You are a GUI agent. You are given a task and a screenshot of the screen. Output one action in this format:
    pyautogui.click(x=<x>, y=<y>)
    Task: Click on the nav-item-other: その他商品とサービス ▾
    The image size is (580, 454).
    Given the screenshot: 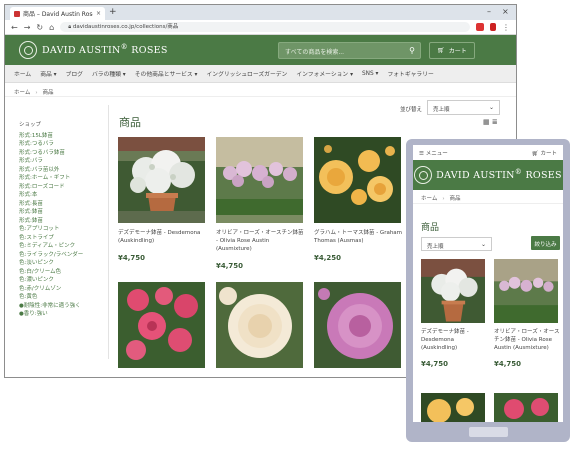 What is the action you would take?
    pyautogui.click(x=166, y=73)
    